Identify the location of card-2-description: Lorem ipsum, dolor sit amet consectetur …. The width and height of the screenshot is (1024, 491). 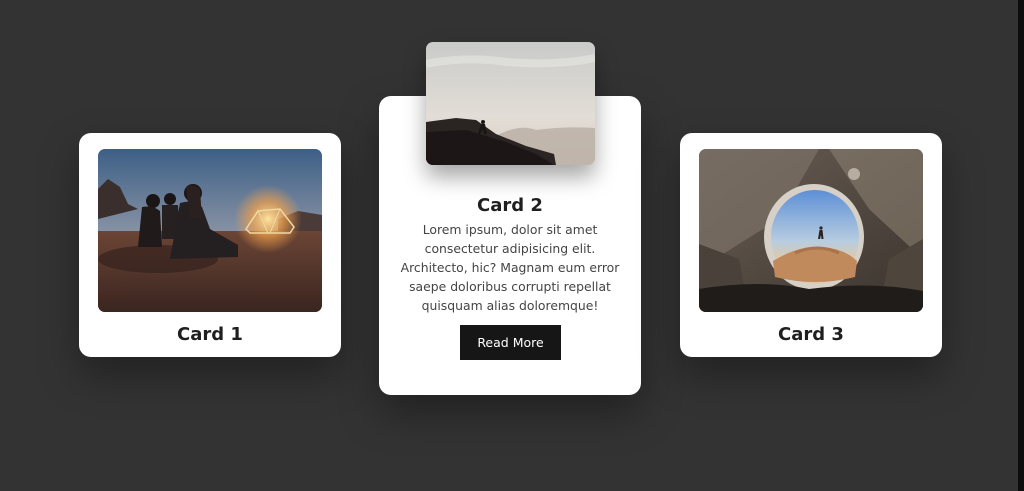
(510, 267).